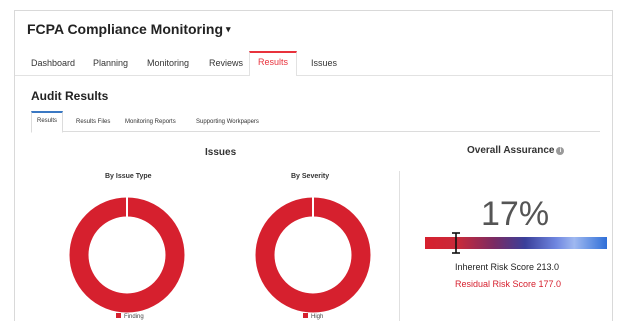 This screenshot has height=321, width=625. What do you see at coordinates (228, 29) in the screenshot?
I see `chevron-down-icon: ▾` at bounding box center [228, 29].